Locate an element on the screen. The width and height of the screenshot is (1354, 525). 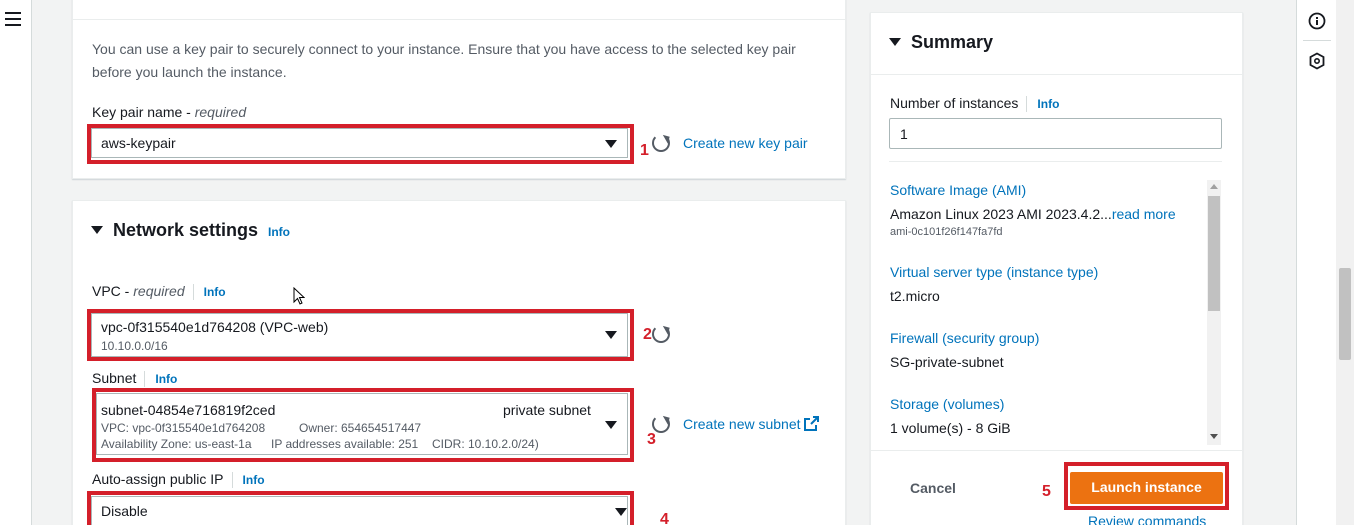
page-scrollbar is located at coordinates (1345, 262).